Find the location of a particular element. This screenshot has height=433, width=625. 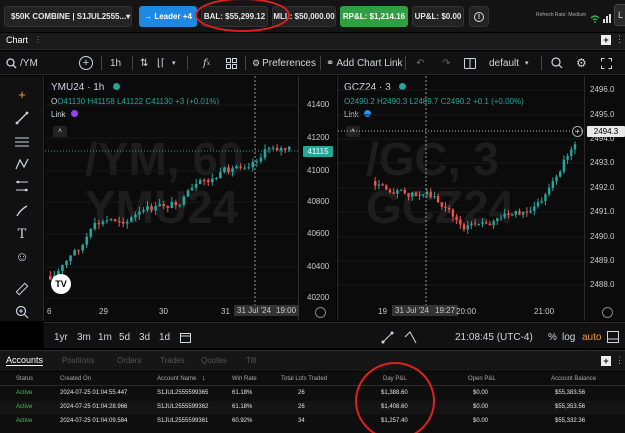

tradingview-logo: TV is located at coordinates (61, 284).